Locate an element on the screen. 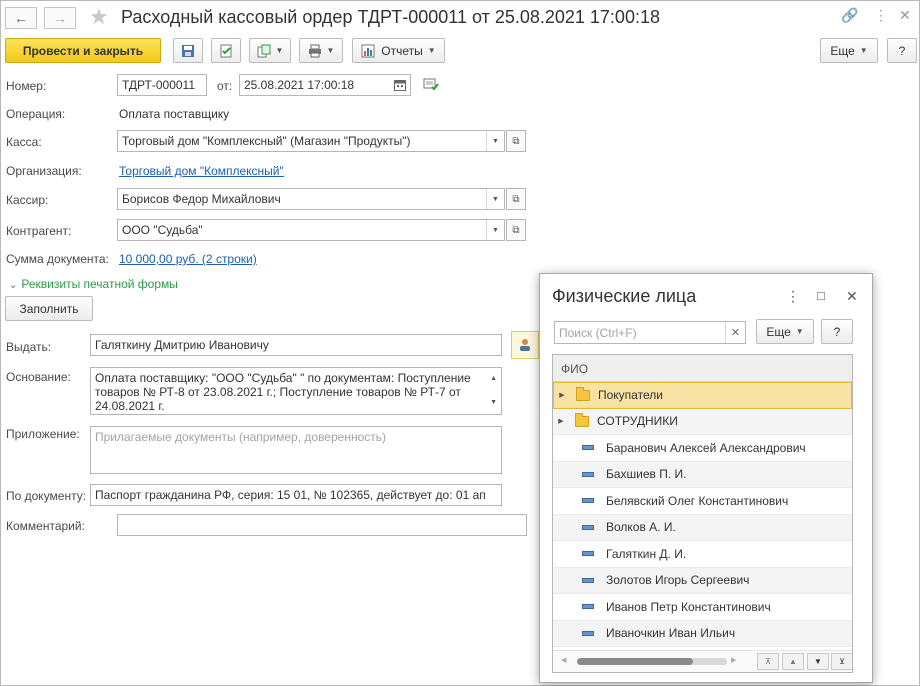 This screenshot has height=686, width=920. list-item-label: Иваночкин Иван Ильич is located at coordinates (671, 633).